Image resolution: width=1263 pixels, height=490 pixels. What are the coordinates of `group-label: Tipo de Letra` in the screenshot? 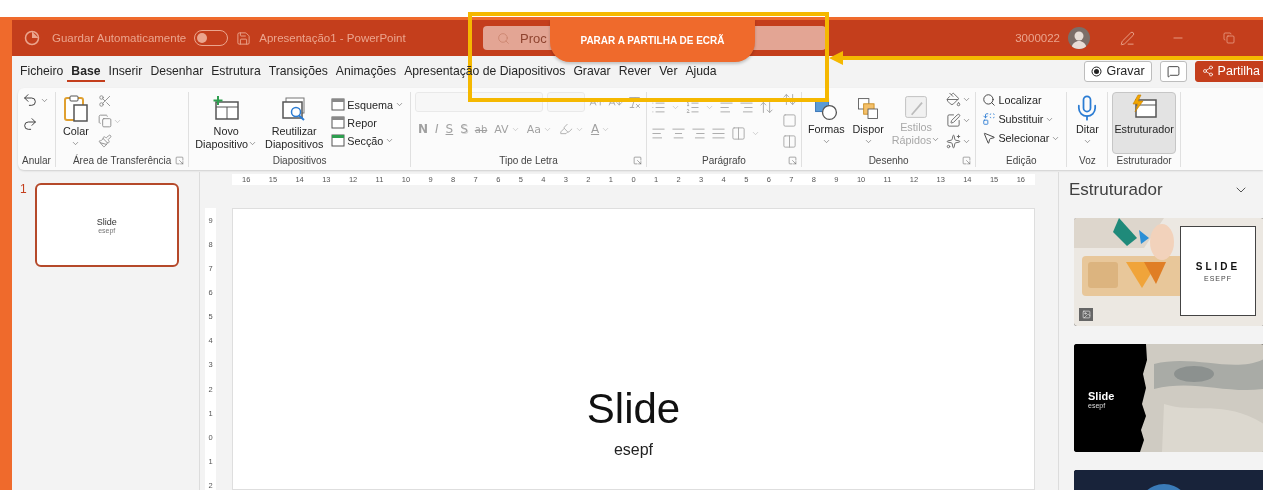 It's located at (528, 160).